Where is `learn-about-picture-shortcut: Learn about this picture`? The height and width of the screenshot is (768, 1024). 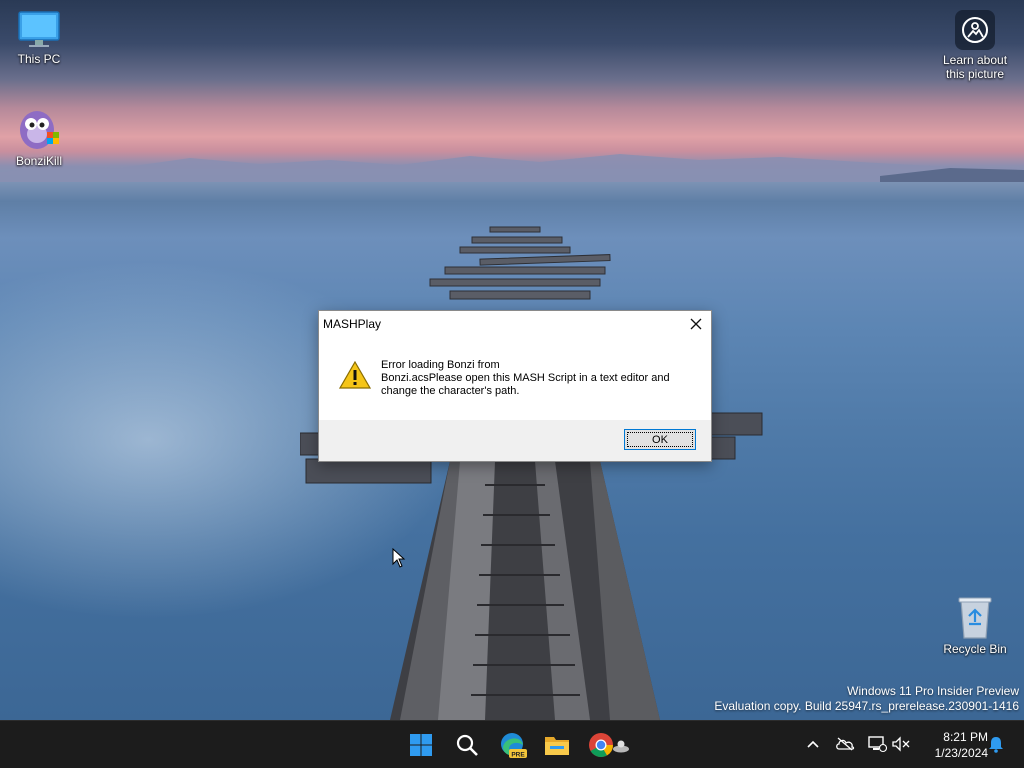
learn-about-picture-shortcut: Learn about this picture is located at coordinates (975, 45).